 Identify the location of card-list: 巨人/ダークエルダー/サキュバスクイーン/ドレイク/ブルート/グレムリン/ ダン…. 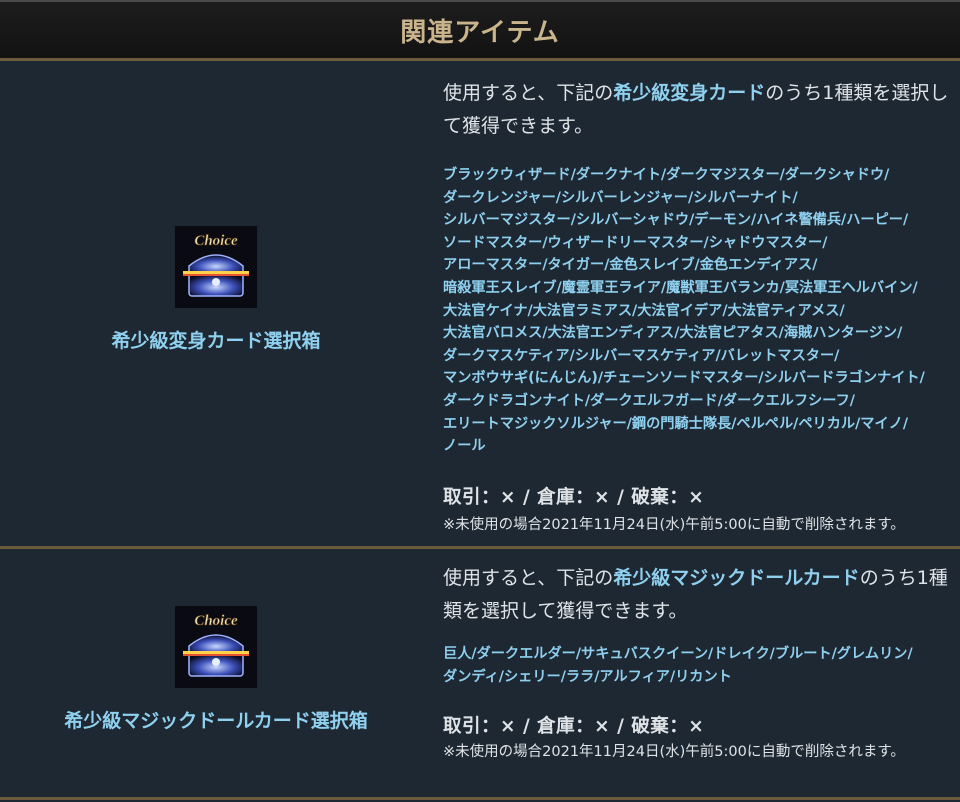
(678, 665).